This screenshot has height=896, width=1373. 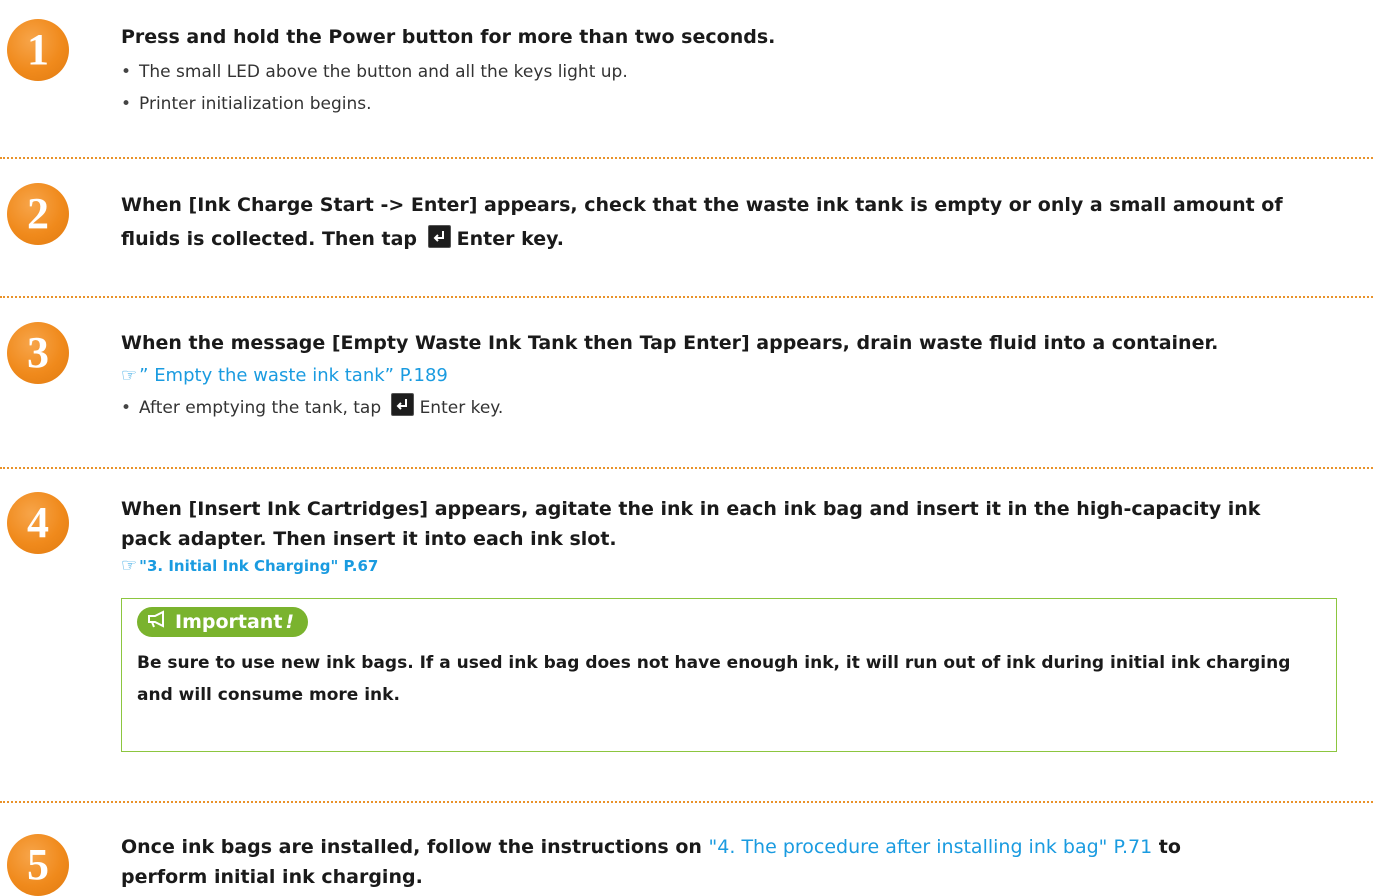 I want to click on step-heading-line2: fluids is collected. Then tap Enter key., so click(x=743, y=239).